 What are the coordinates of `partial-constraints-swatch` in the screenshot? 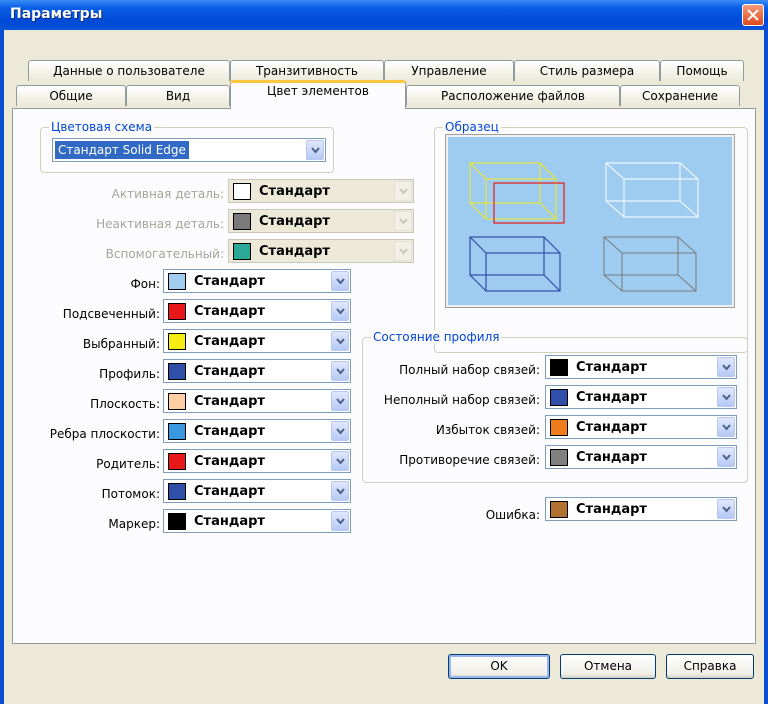 It's located at (559, 397).